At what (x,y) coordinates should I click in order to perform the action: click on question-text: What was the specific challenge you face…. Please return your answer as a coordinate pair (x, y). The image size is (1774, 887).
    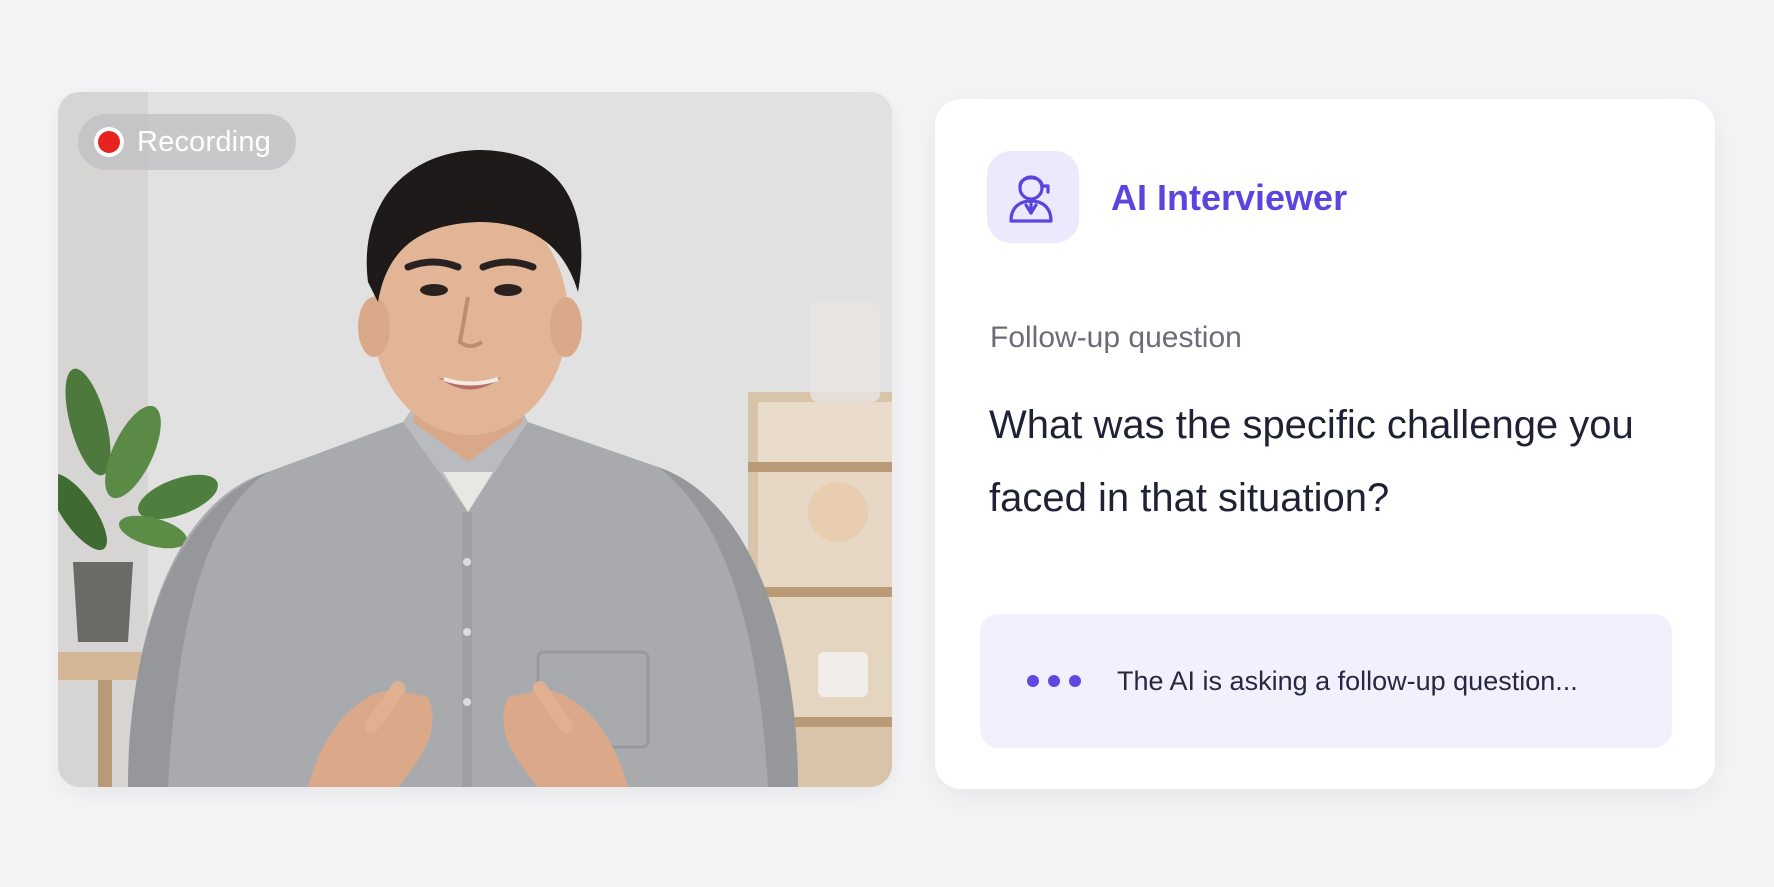
    Looking at the image, I should click on (1311, 461).